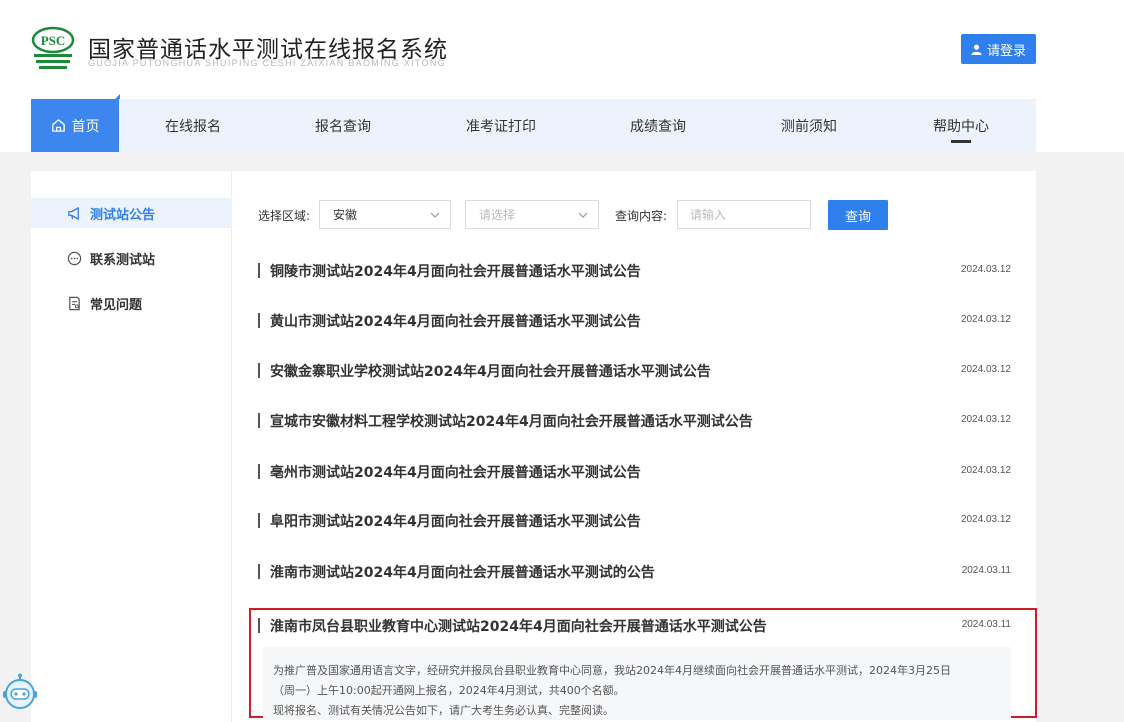  What do you see at coordinates (961, 141) in the screenshot?
I see `nav-active-underline` at bounding box center [961, 141].